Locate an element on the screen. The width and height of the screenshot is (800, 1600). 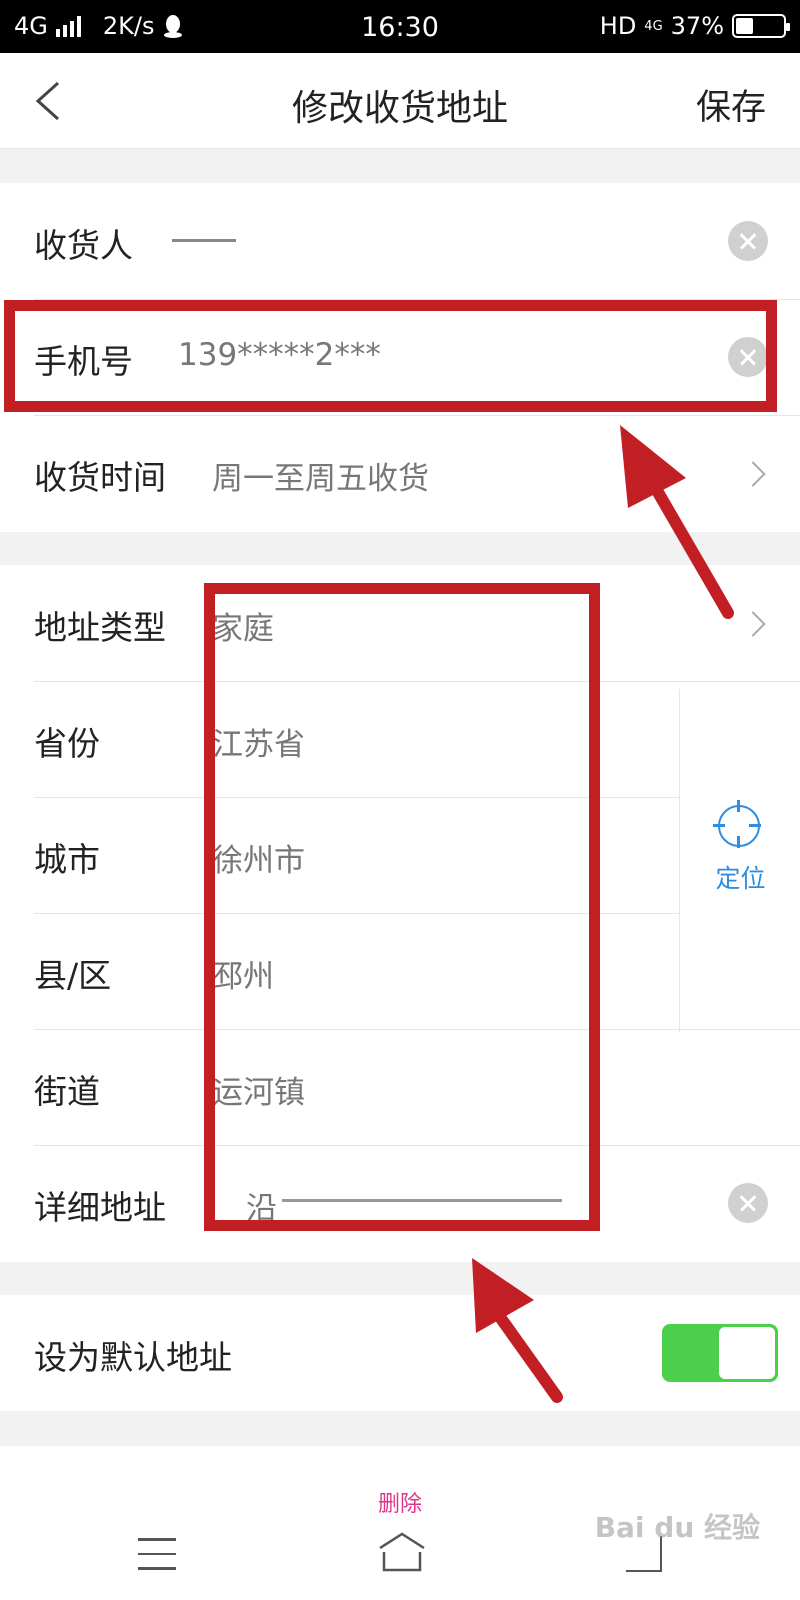
default-row: 设为默认地址 is located at coordinates (400, 1353).